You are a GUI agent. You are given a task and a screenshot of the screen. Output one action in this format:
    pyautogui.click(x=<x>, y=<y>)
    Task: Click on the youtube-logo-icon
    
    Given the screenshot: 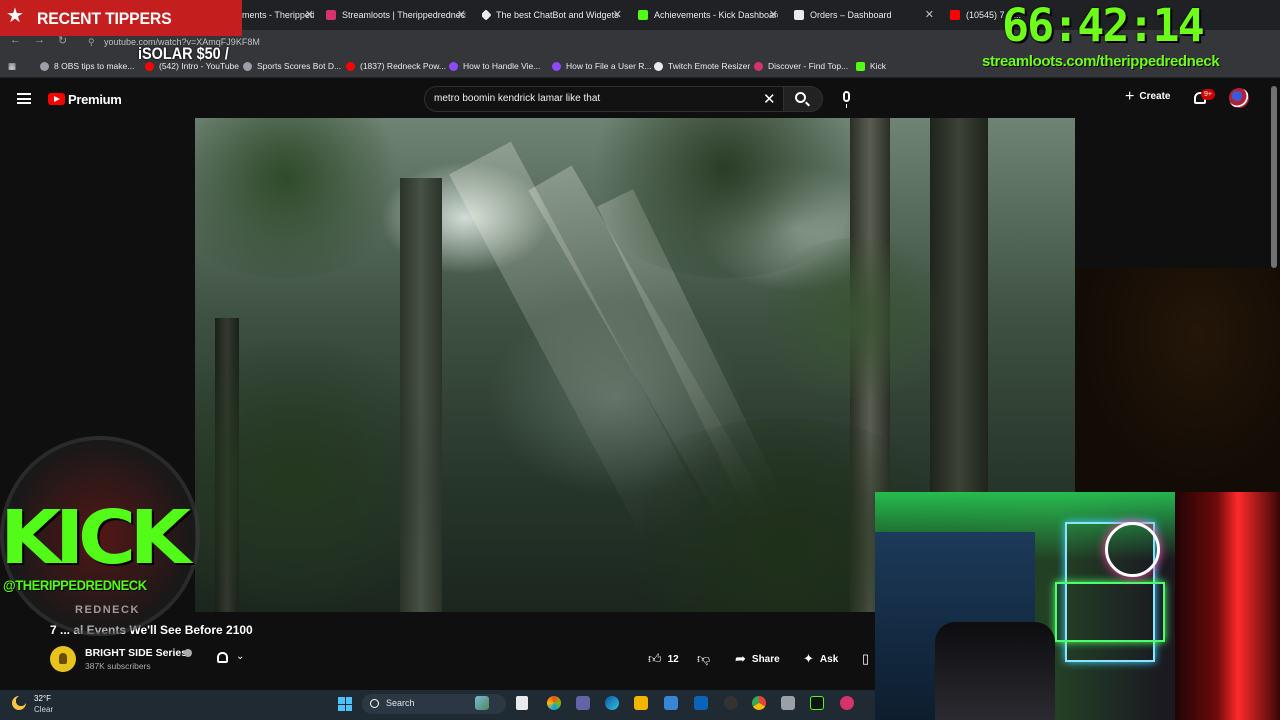 What is the action you would take?
    pyautogui.click(x=56, y=99)
    